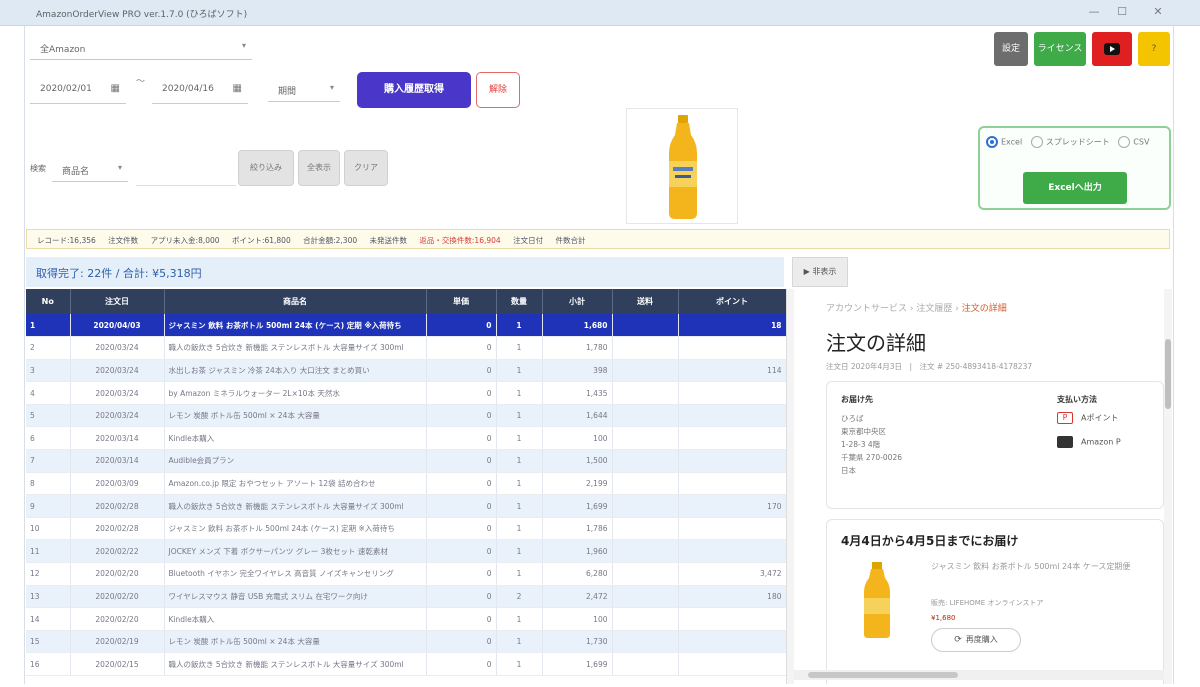 The width and height of the screenshot is (1200, 687). What do you see at coordinates (295, 551) in the screenshot?
I see `row-product: JOCKEY メンズ 下着 ボクサーパンツ グレー 3枚セット 速乾素材` at bounding box center [295, 551].